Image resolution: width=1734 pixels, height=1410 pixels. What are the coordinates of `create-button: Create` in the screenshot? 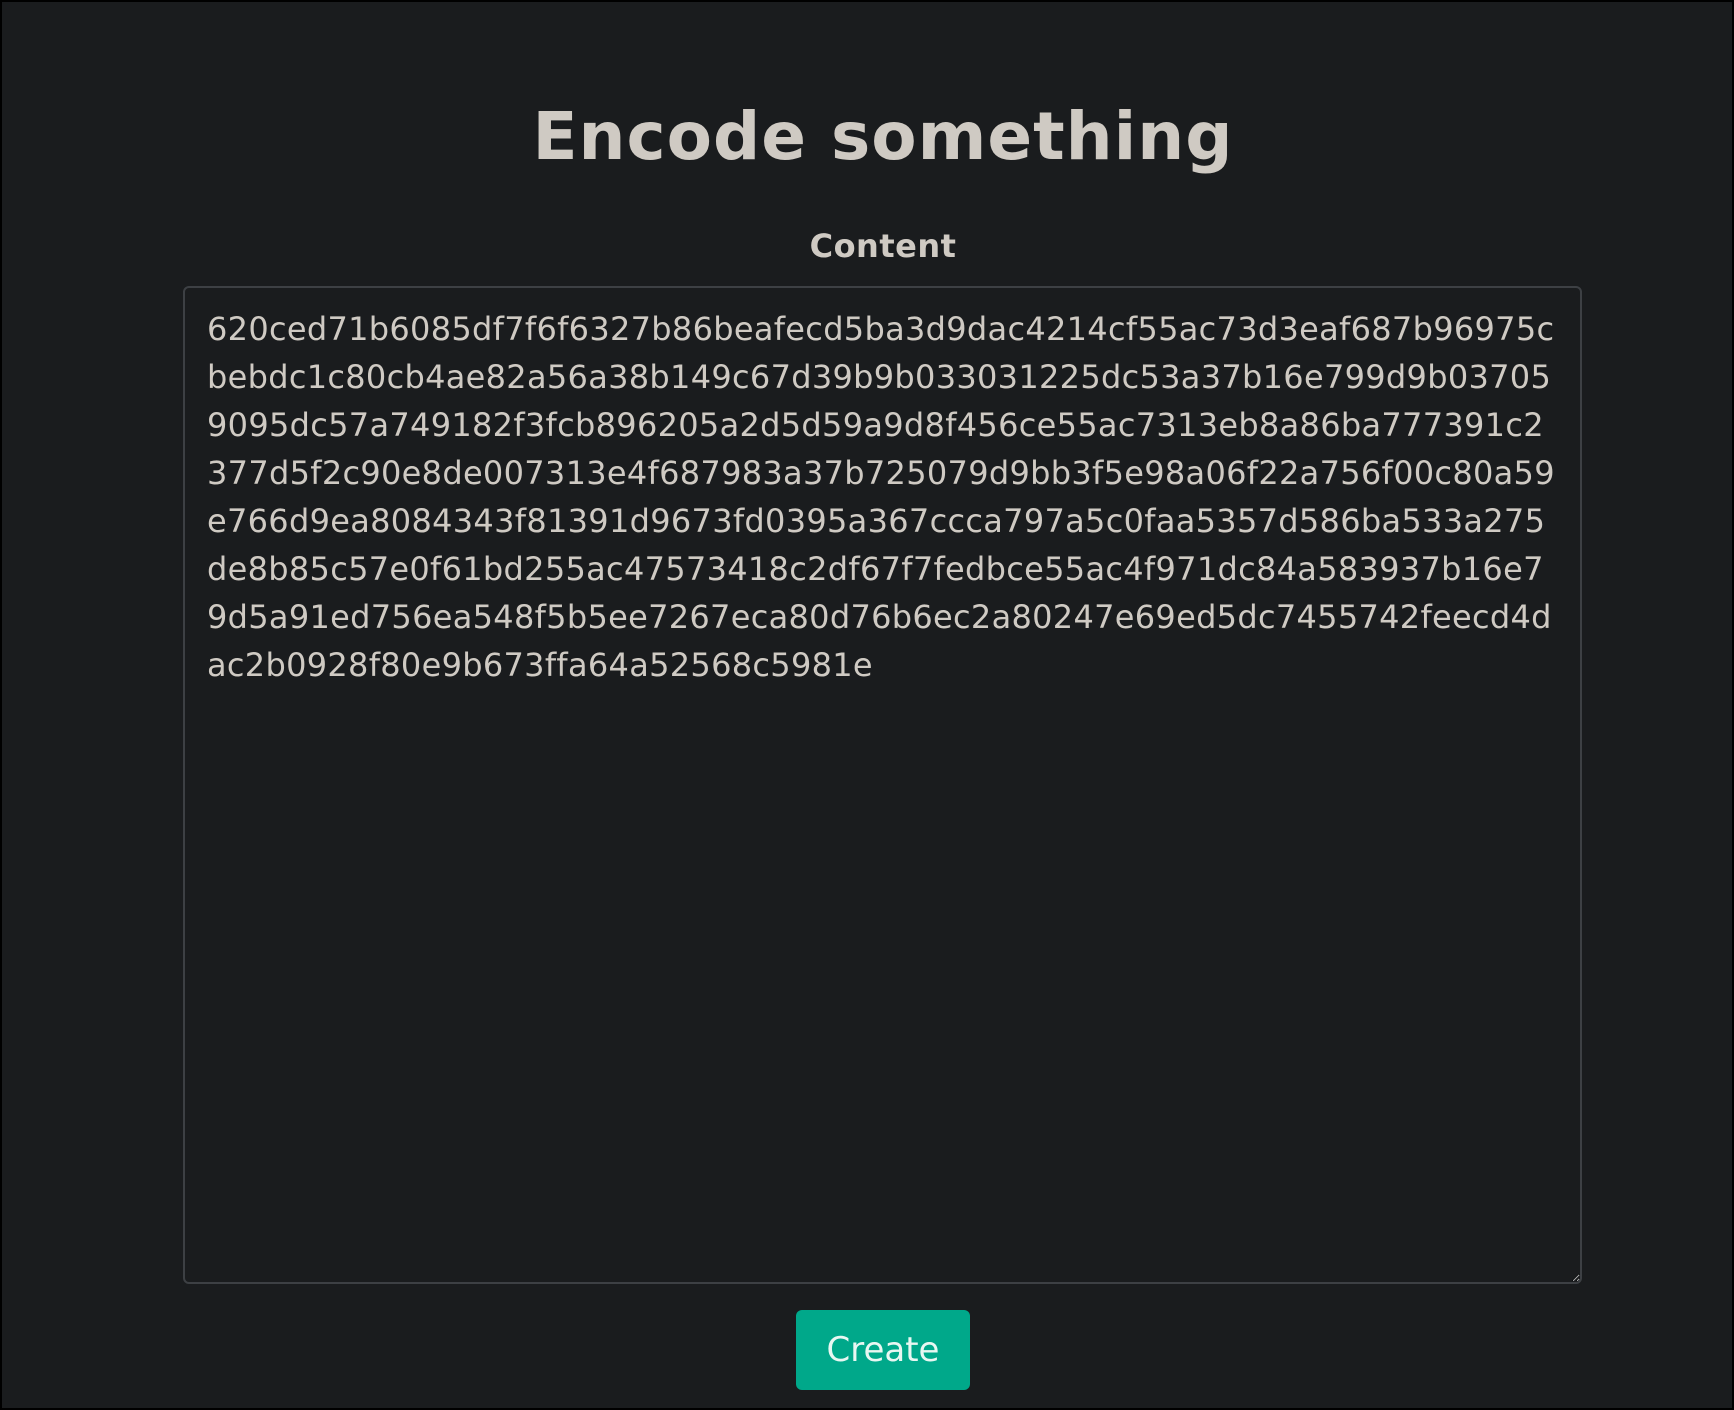 It's located at (883, 1350).